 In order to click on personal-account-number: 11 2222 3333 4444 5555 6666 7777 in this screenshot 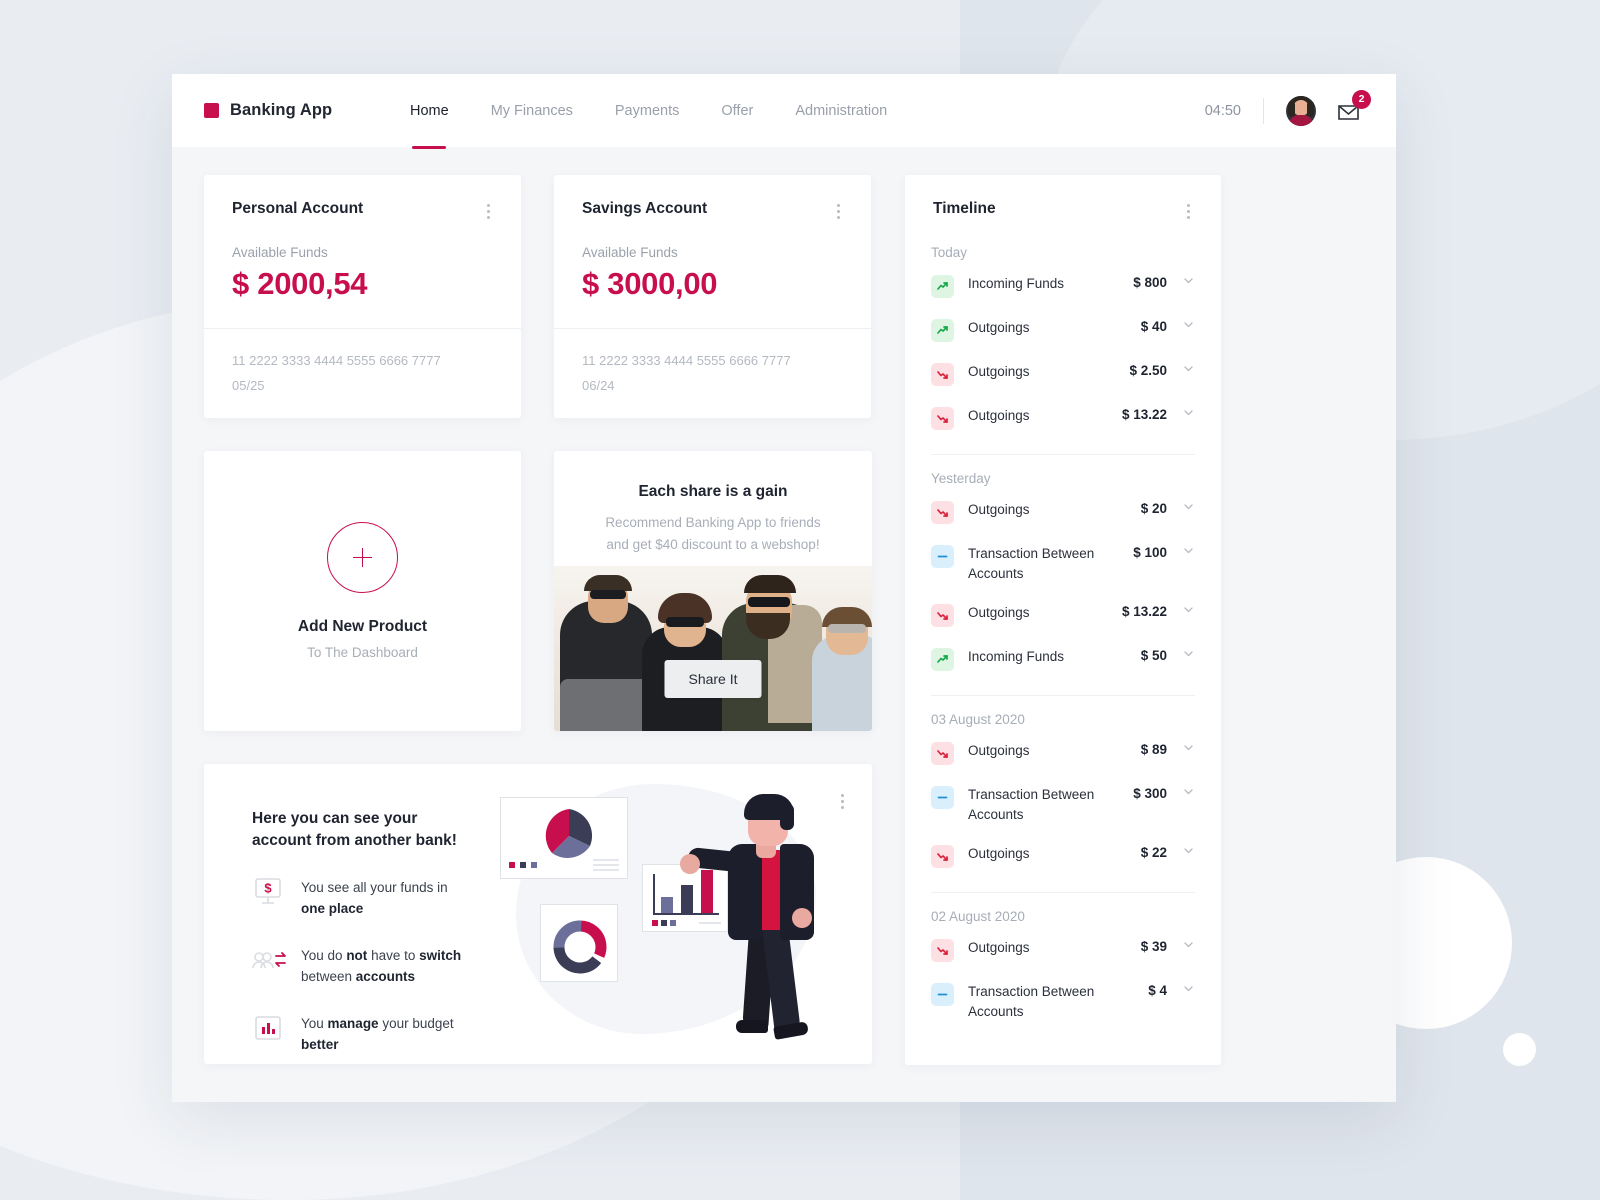, I will do `click(336, 360)`.